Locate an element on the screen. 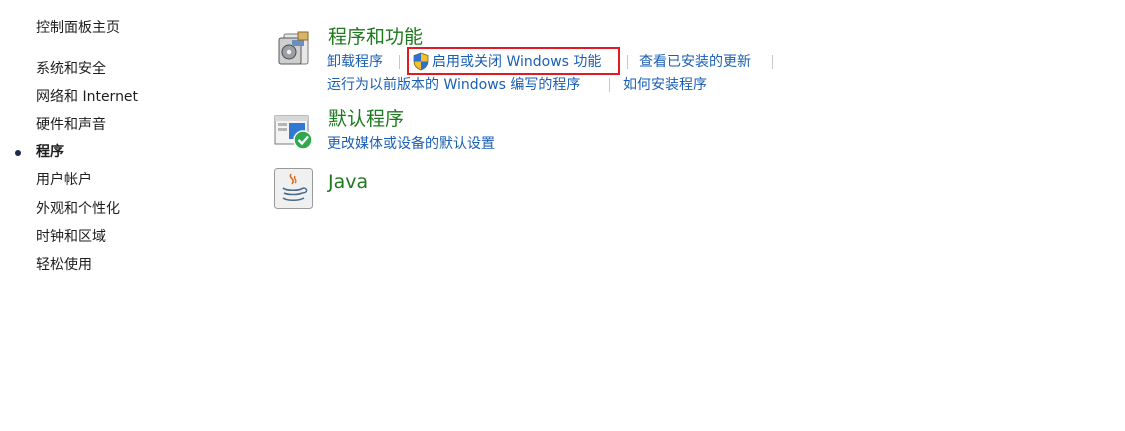 The width and height of the screenshot is (1125, 431). uac-shield-icon is located at coordinates (421, 63).